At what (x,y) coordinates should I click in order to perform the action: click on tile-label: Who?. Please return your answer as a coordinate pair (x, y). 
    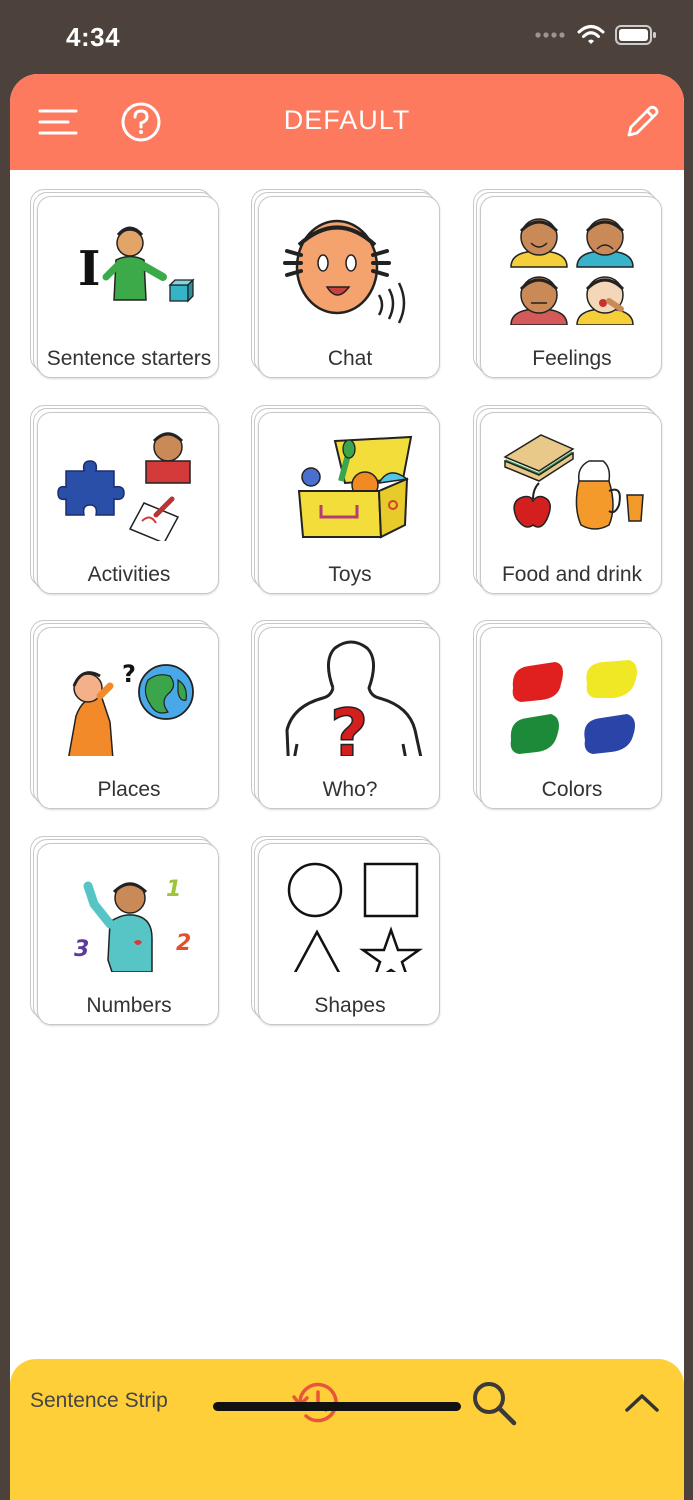
    Looking at the image, I should click on (350, 789).